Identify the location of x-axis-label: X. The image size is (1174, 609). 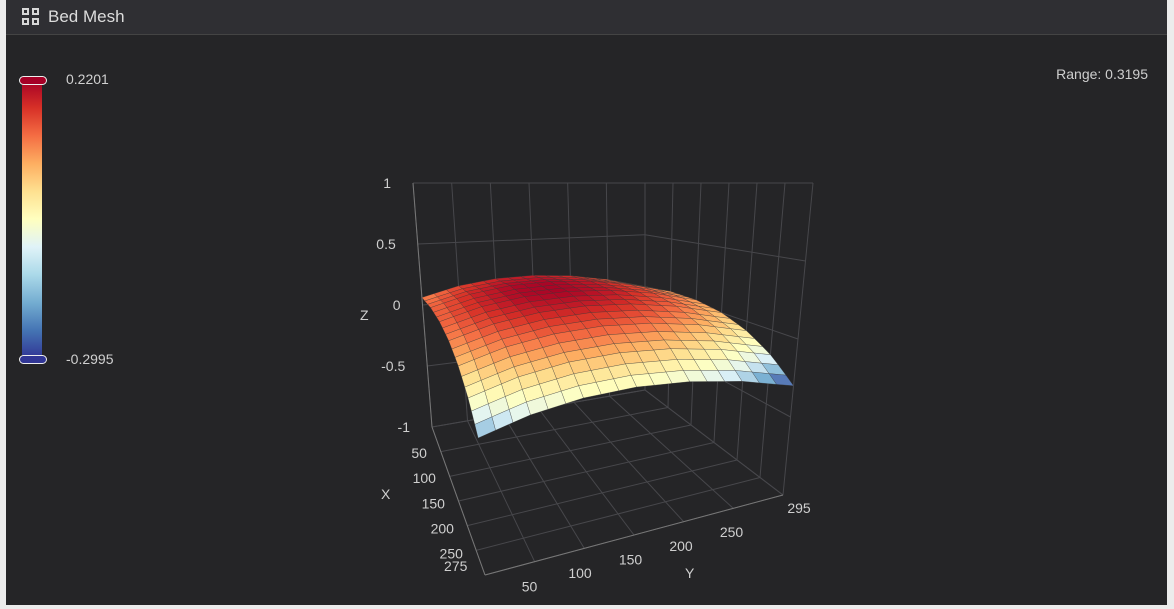
(386, 494).